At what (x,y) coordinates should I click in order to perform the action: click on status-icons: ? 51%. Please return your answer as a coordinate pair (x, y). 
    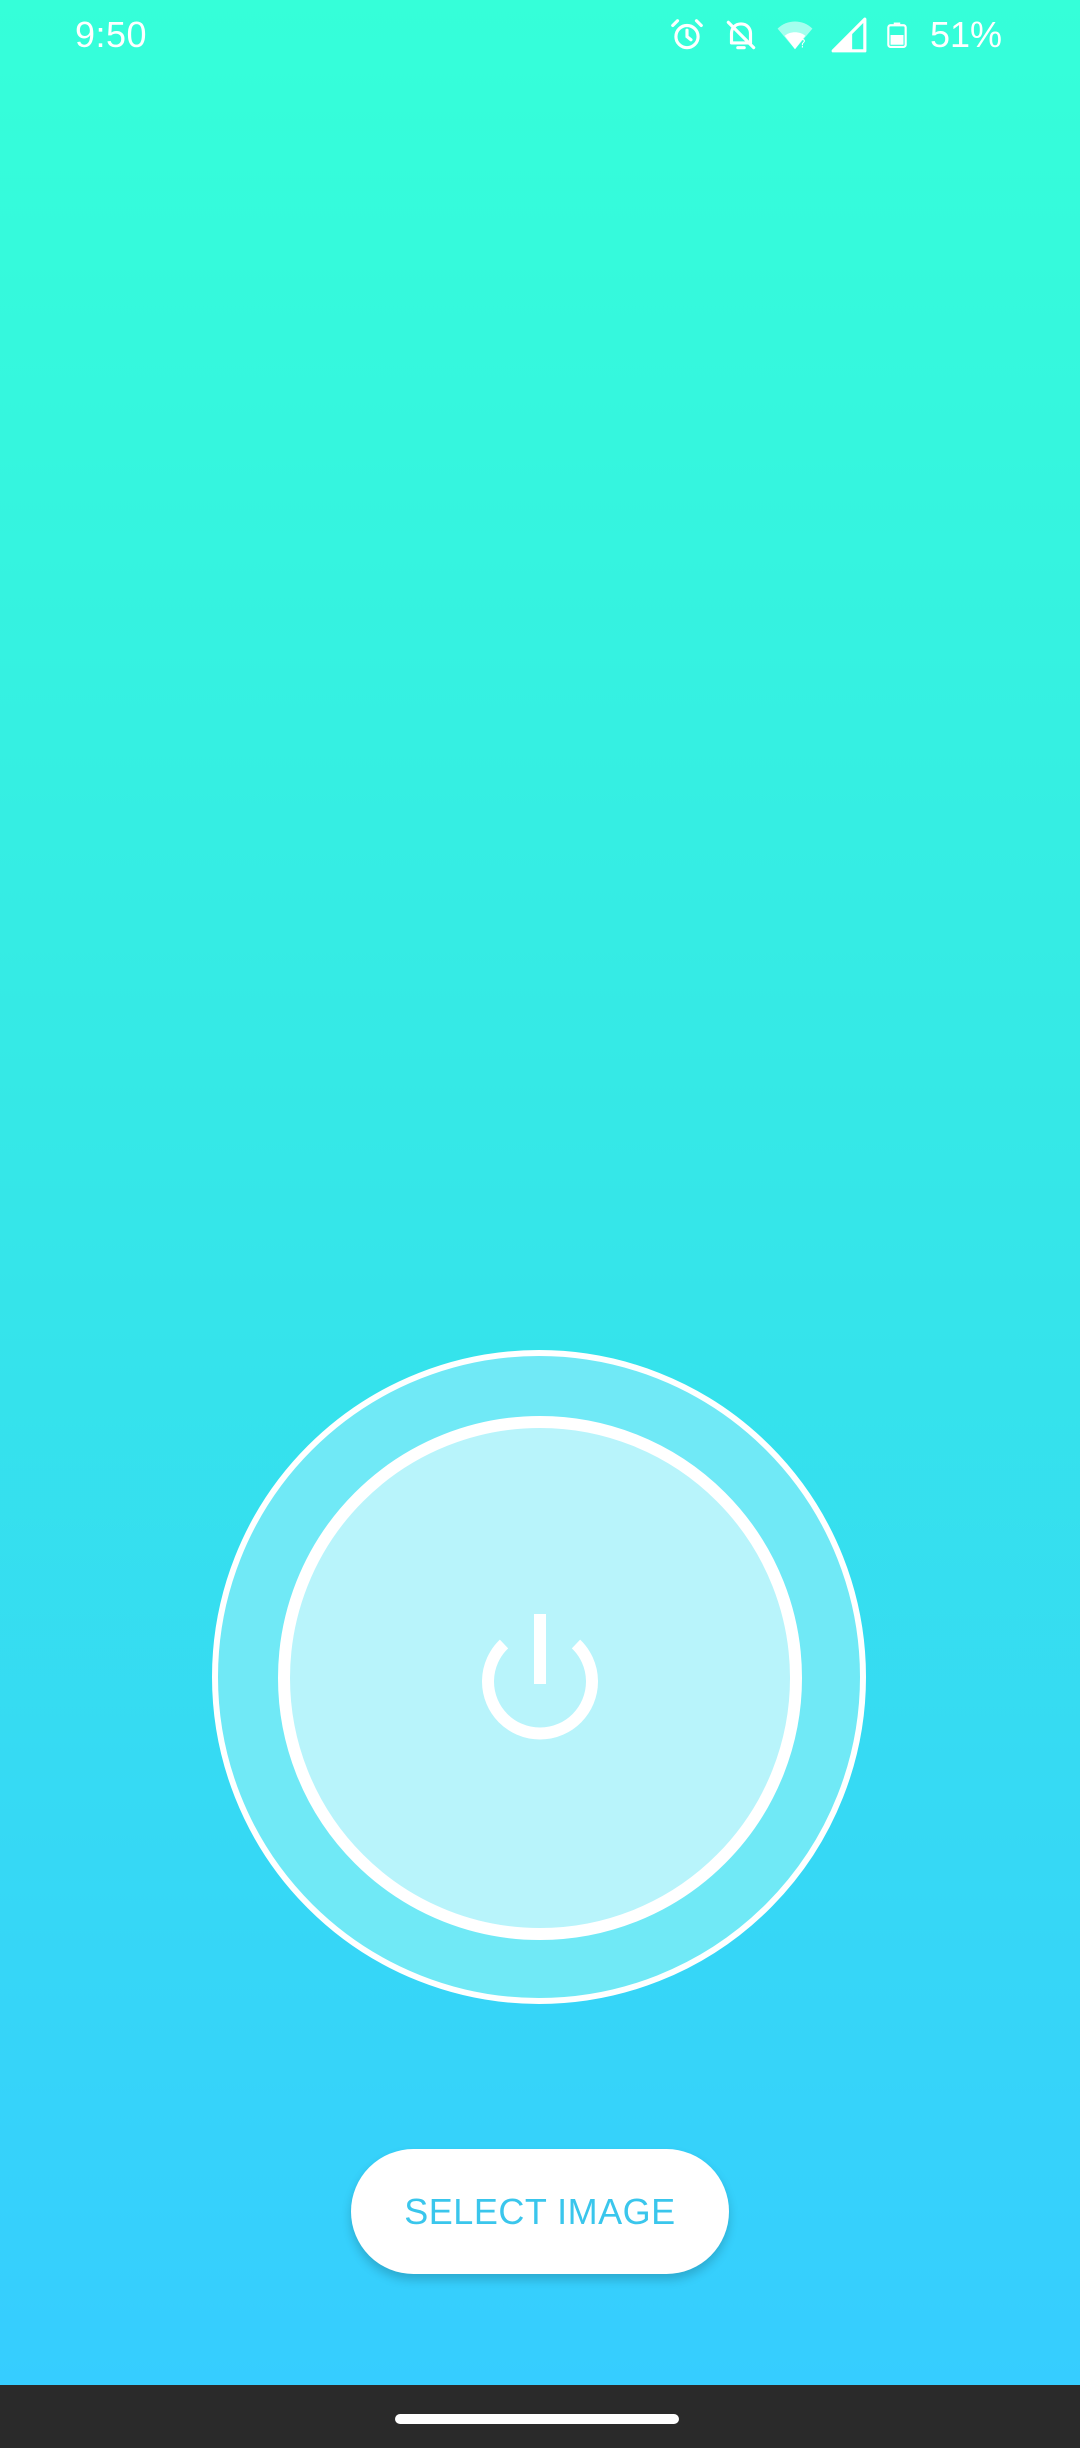
    Looking at the image, I should click on (835, 35).